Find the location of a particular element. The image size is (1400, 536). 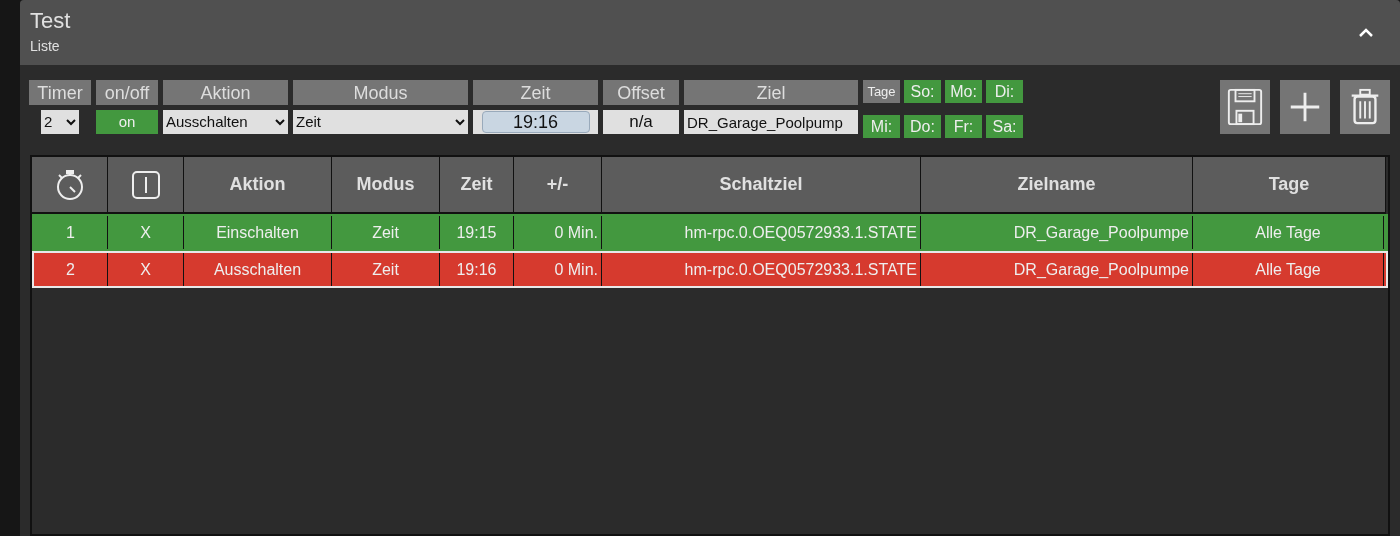

dropdown: Ausschalten is located at coordinates (225, 122).